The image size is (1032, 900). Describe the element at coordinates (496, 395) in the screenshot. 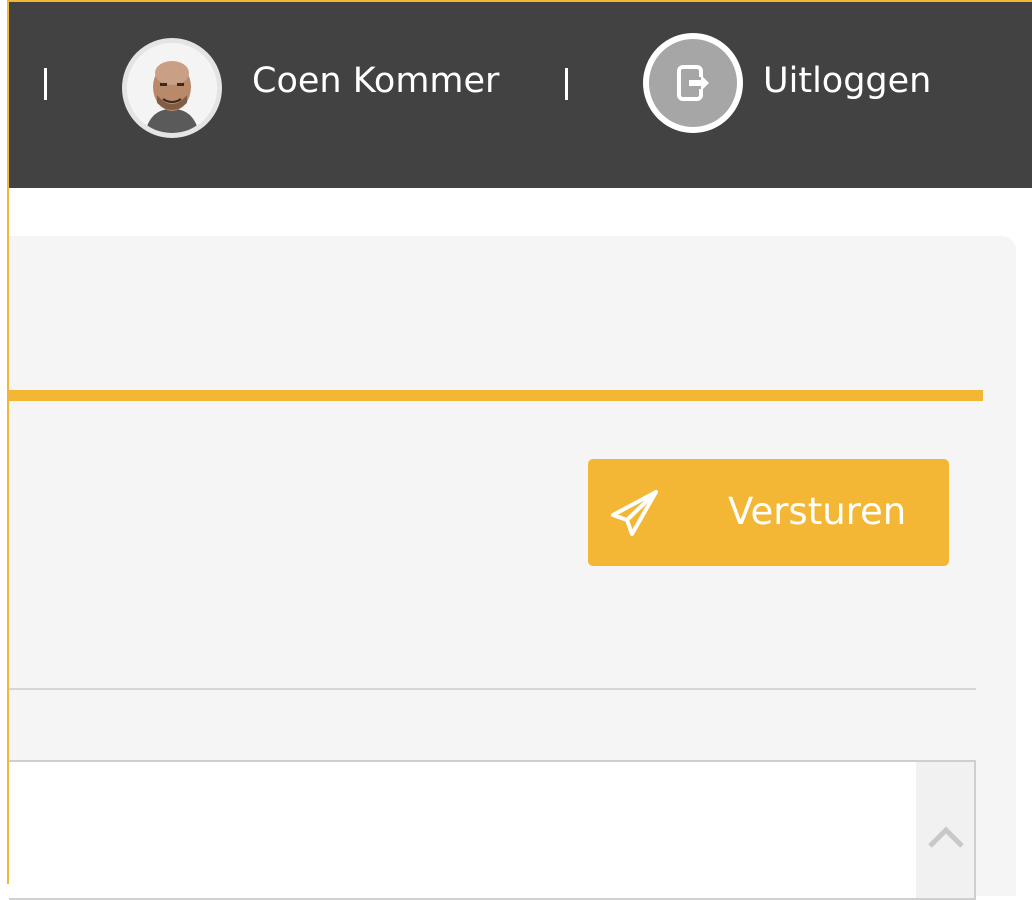

I see `accent-divider` at that location.